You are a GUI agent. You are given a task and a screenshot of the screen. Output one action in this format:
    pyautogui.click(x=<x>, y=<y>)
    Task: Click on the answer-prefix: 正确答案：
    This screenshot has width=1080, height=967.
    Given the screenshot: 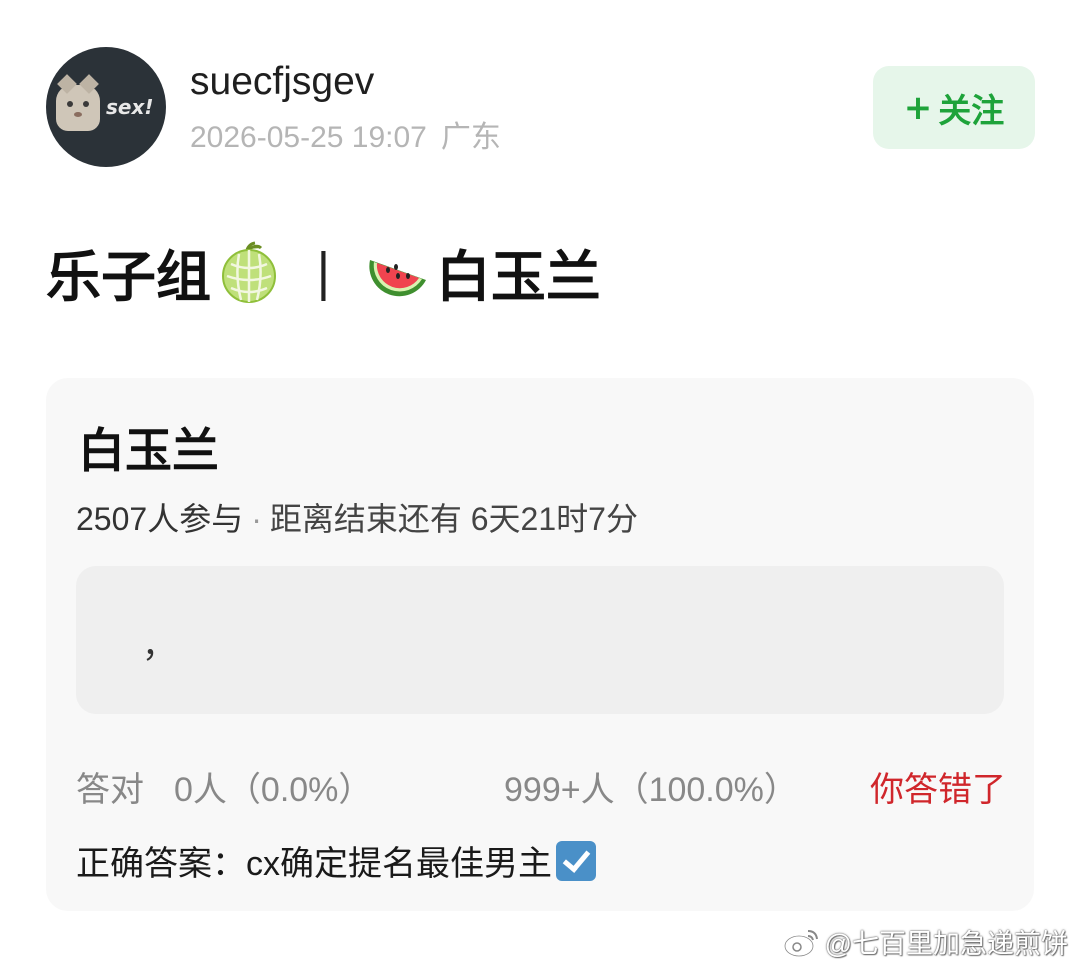 What is the action you would take?
    pyautogui.click(x=161, y=864)
    